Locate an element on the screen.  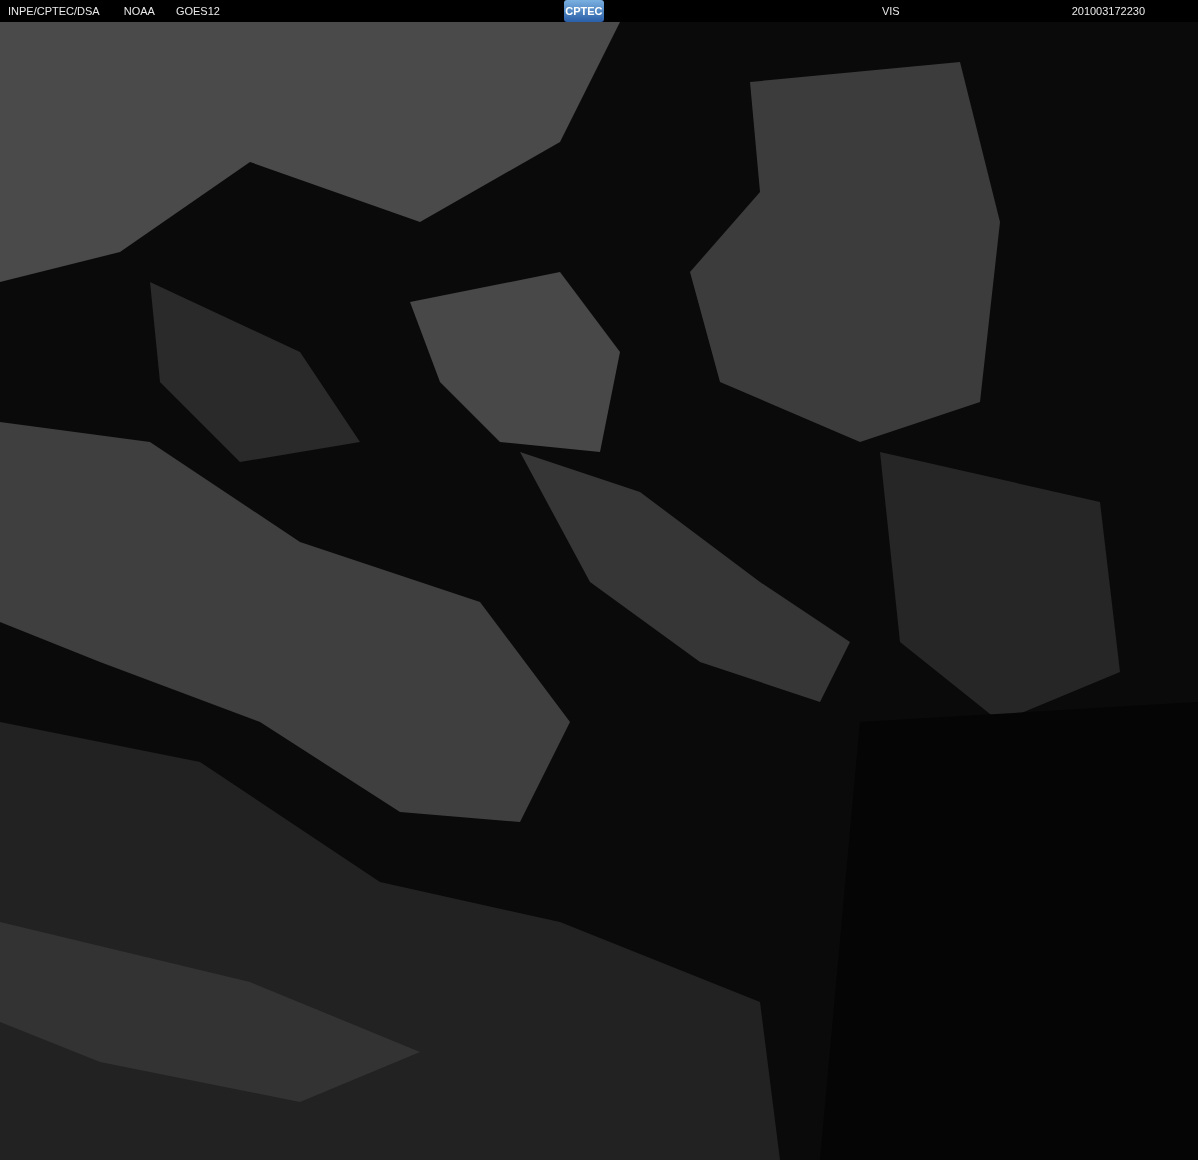
agency-label: NOAA is located at coordinates (139, 11).